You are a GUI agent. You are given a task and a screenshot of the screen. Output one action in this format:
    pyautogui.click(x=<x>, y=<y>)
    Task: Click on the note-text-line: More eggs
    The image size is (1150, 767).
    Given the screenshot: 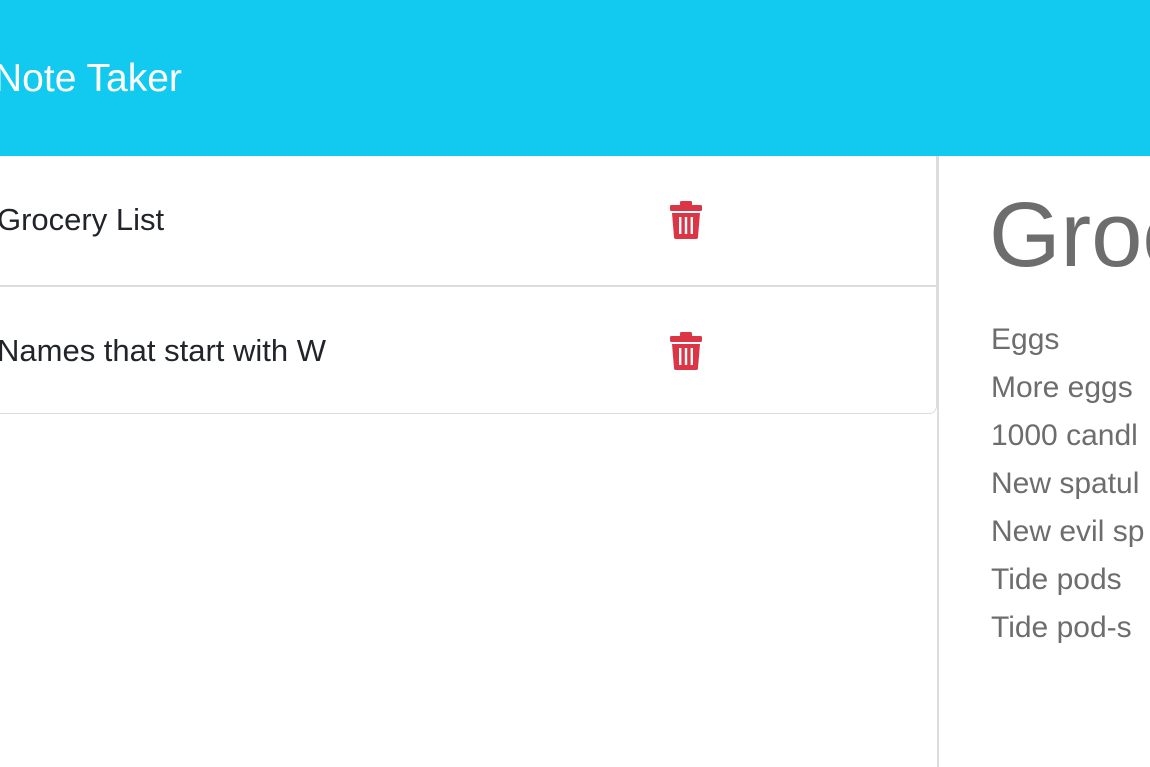 What is the action you would take?
    pyautogui.click(x=1062, y=387)
    